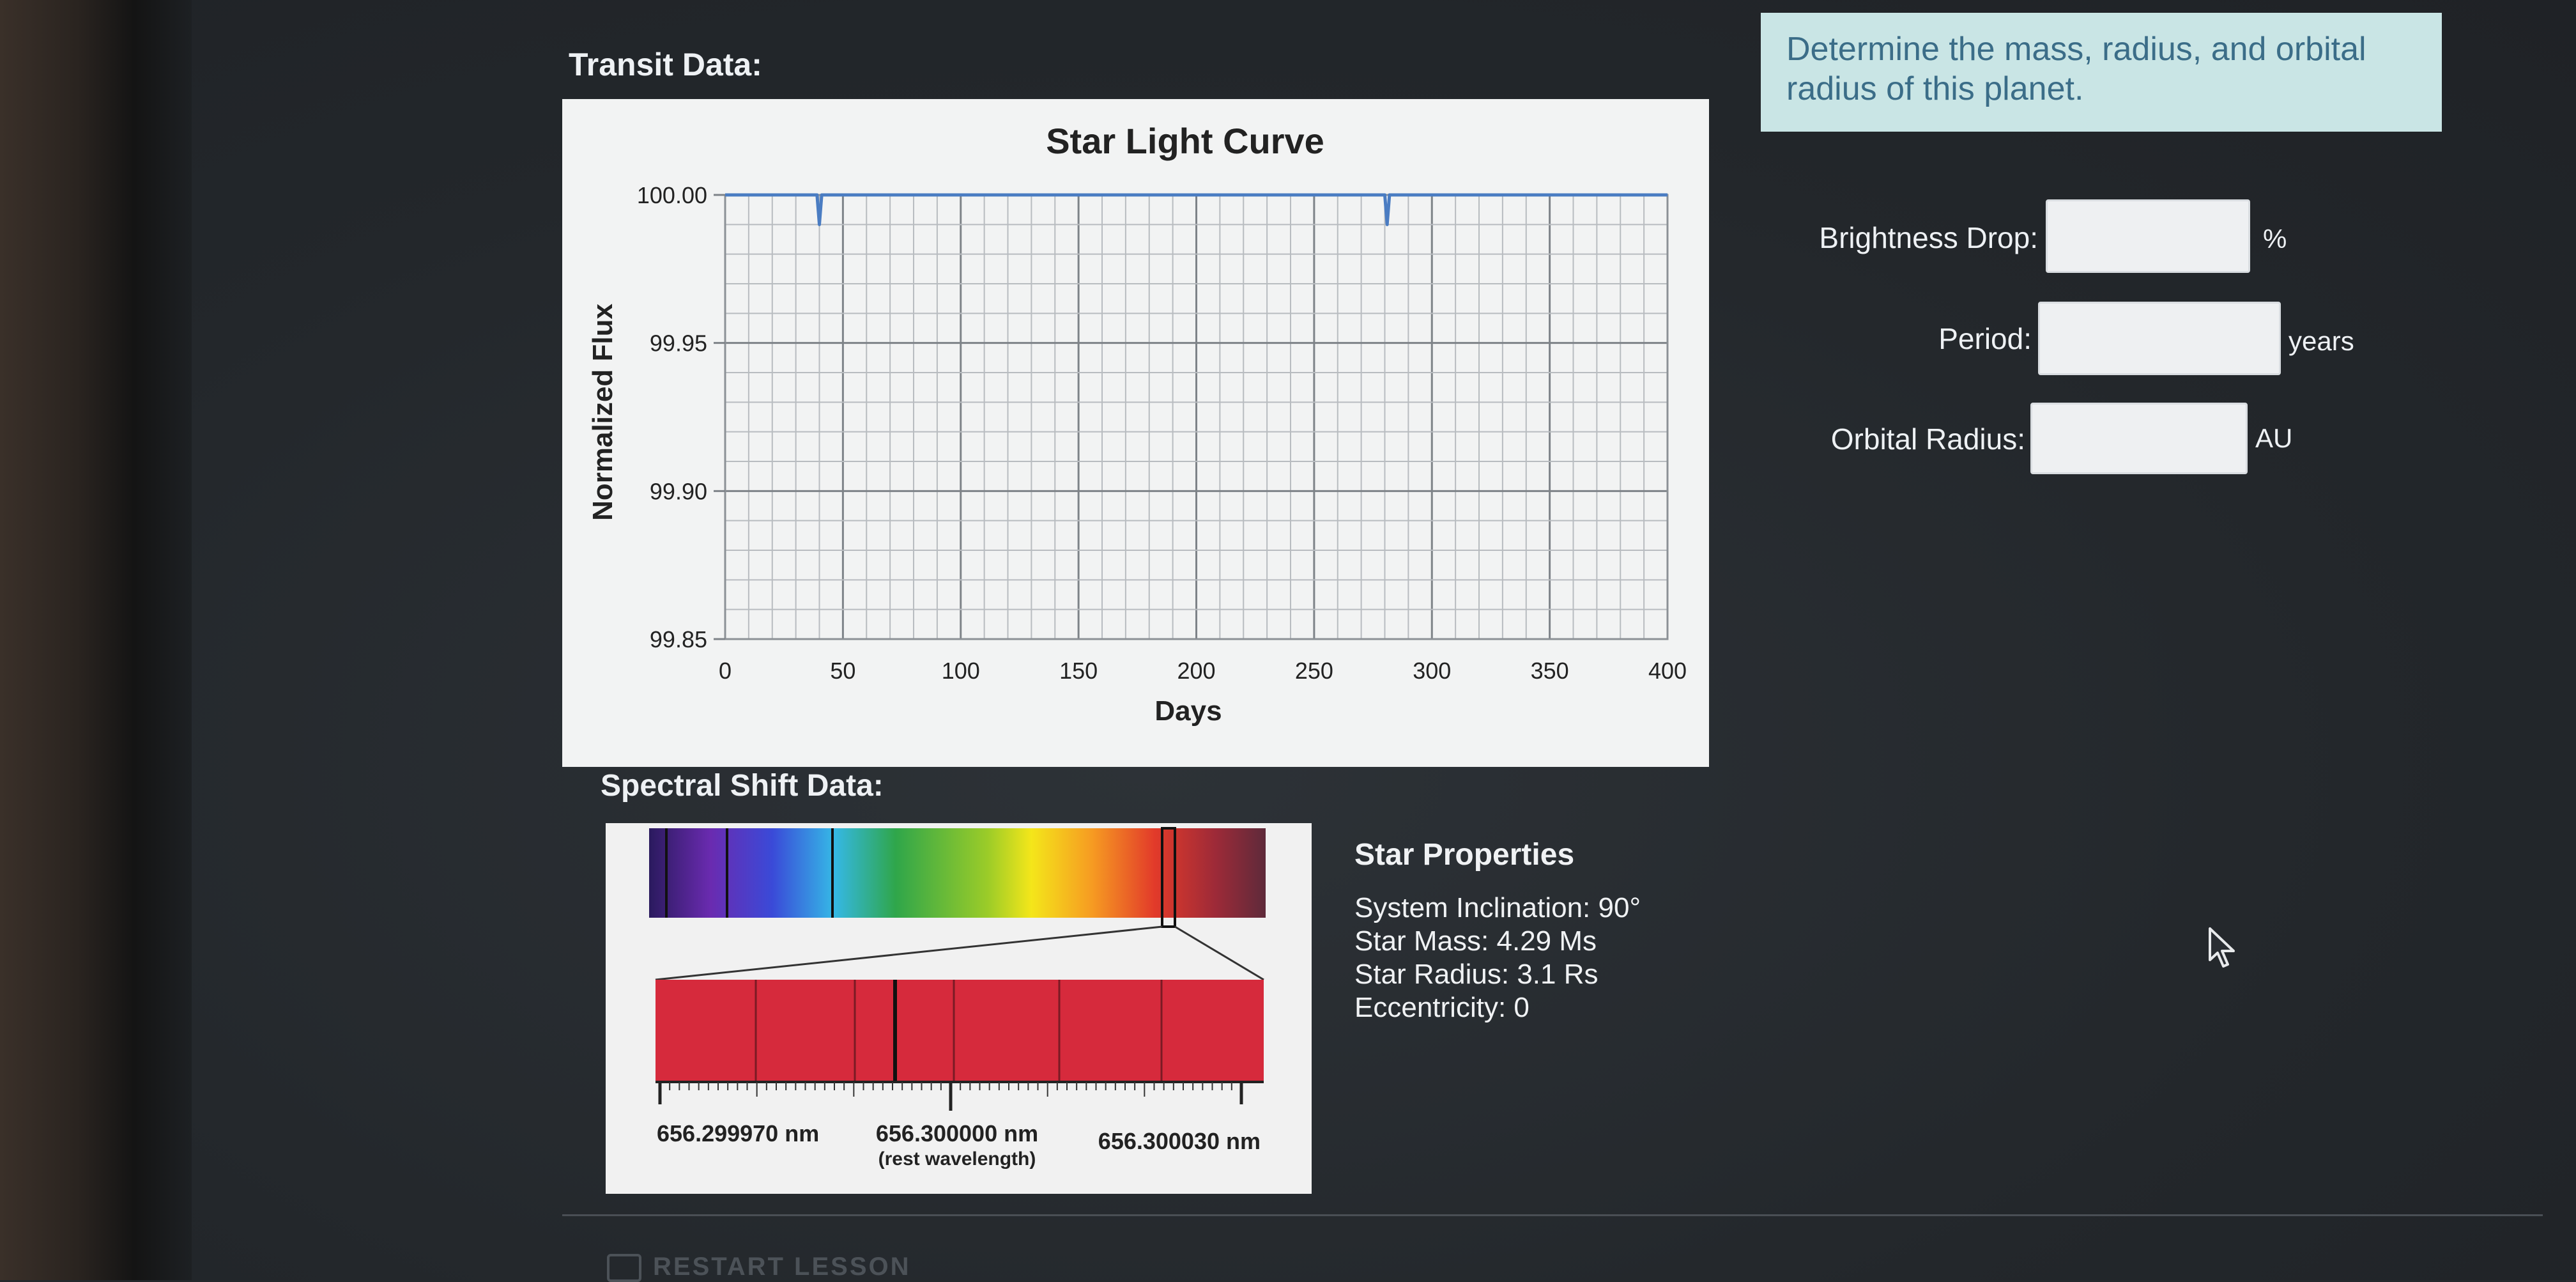  Describe the element at coordinates (1188, 711) in the screenshot. I see `x-axis-label: Days` at that location.